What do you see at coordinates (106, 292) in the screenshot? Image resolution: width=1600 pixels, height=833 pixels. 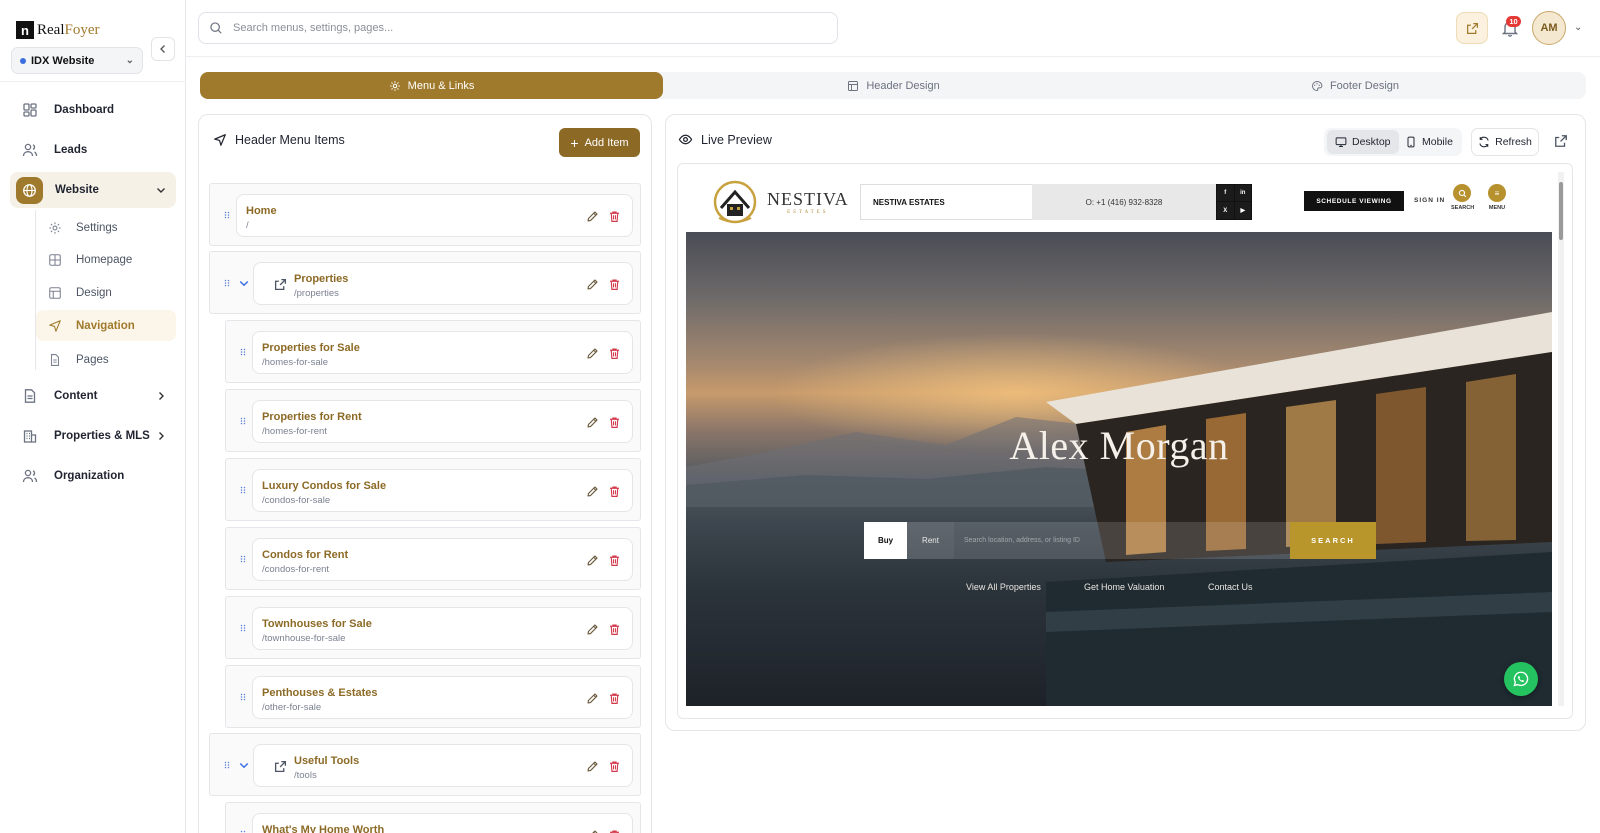 I see `sidebar-subitem-design: Design` at bounding box center [106, 292].